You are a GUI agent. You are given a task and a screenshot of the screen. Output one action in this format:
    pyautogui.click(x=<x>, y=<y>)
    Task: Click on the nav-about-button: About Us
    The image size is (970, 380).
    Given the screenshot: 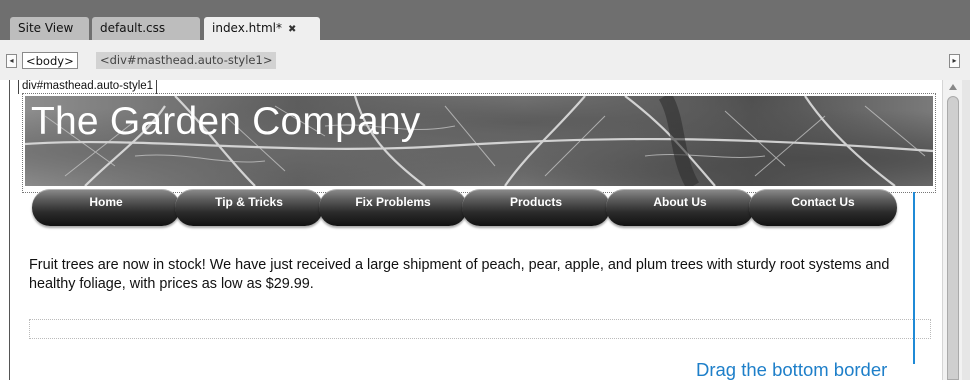 What is the action you would take?
    pyautogui.click(x=680, y=207)
    